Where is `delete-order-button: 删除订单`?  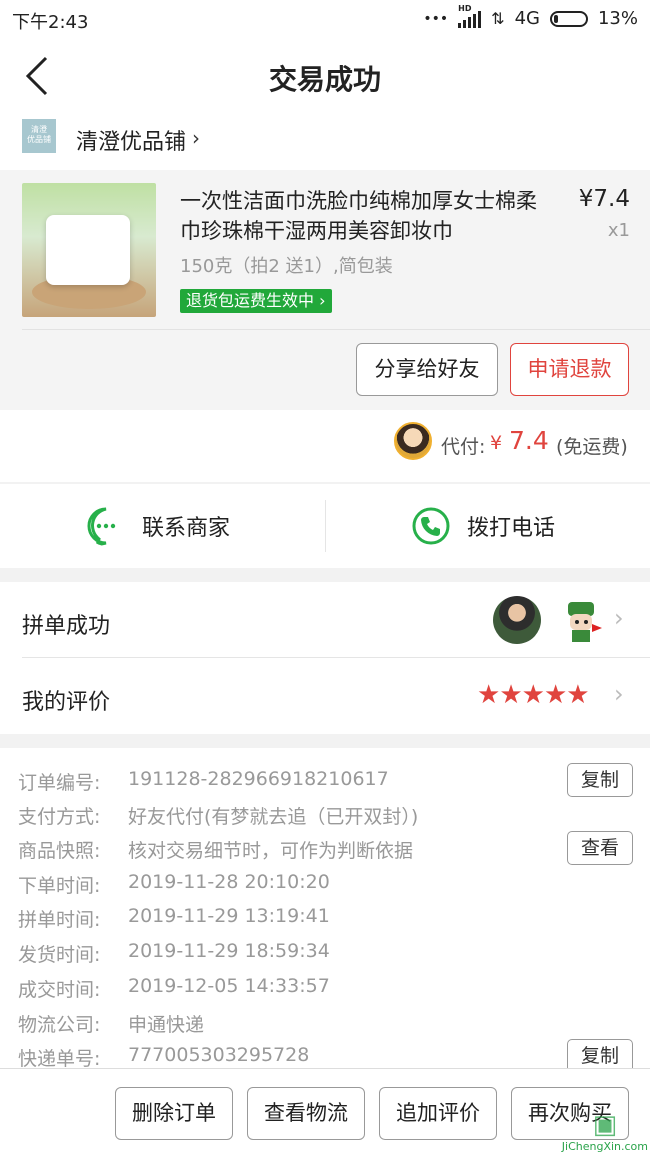 delete-order-button: 删除订单 is located at coordinates (174, 1113).